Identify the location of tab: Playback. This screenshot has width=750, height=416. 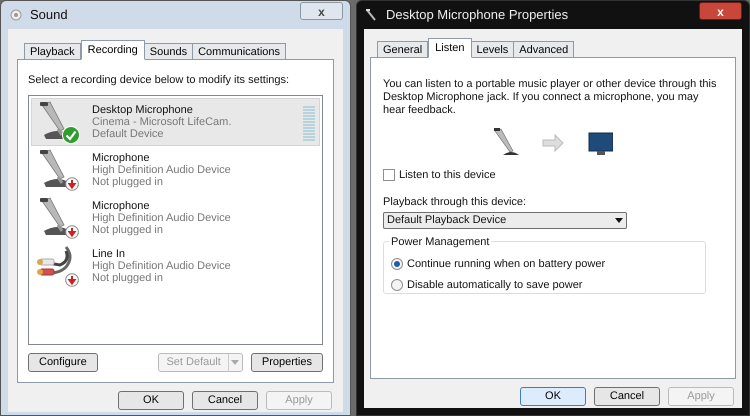
(52, 51).